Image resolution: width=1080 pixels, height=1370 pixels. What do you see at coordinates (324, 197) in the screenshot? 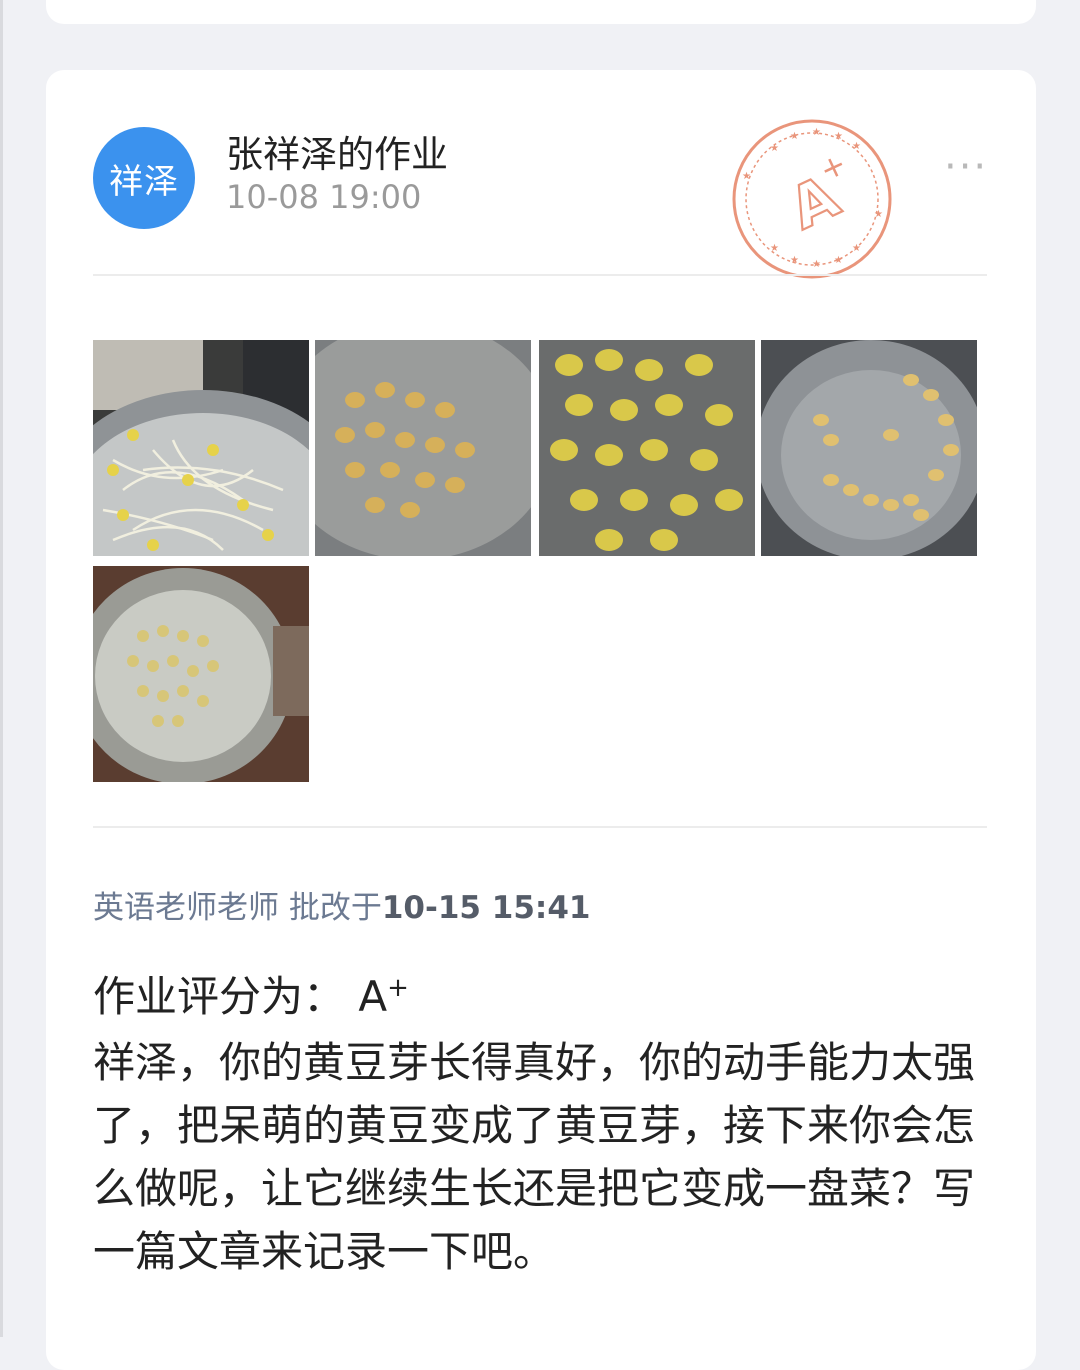
I see `submit-time: 10-08 19:00` at bounding box center [324, 197].